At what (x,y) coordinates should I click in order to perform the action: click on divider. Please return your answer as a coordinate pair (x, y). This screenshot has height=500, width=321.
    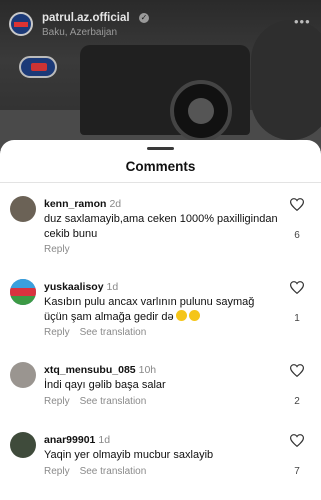
    Looking at the image, I should click on (160, 182).